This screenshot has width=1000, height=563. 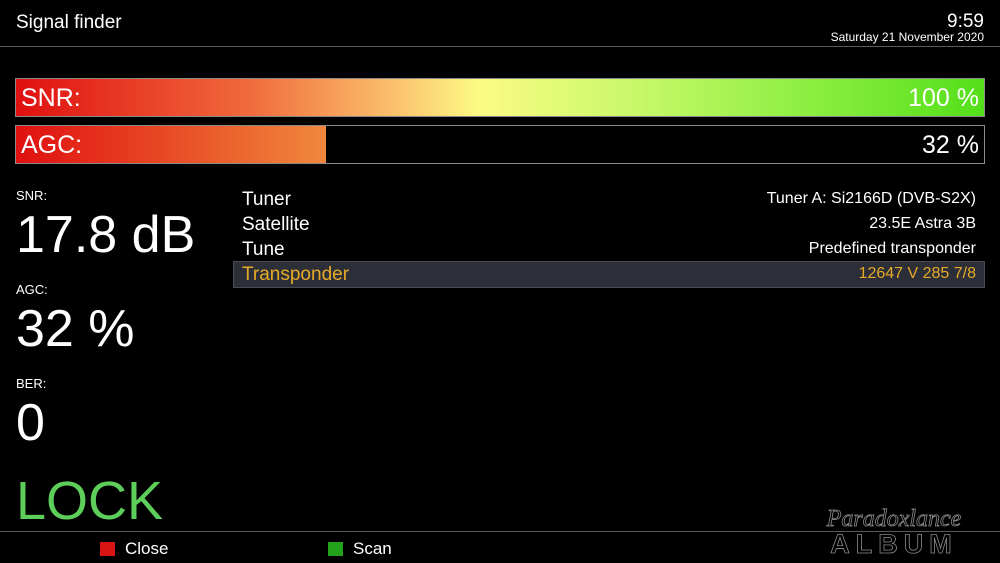 I want to click on info-key: Transponder, so click(x=296, y=274).